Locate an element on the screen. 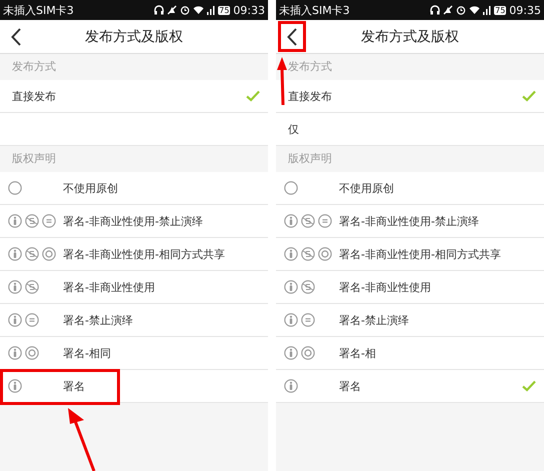 The image size is (544, 471). clock-time: 09:35 is located at coordinates (525, 10).